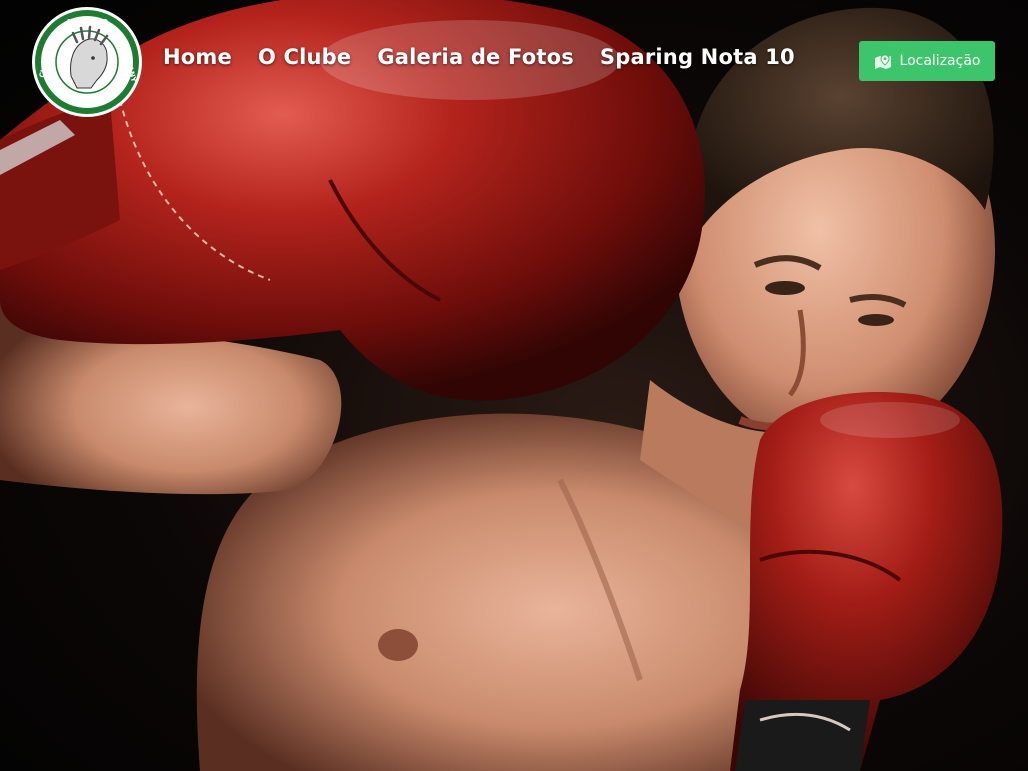  Describe the element at coordinates (697, 57) in the screenshot. I see `nav-link-sparing-nota-10: Sparing Nota 10` at that location.